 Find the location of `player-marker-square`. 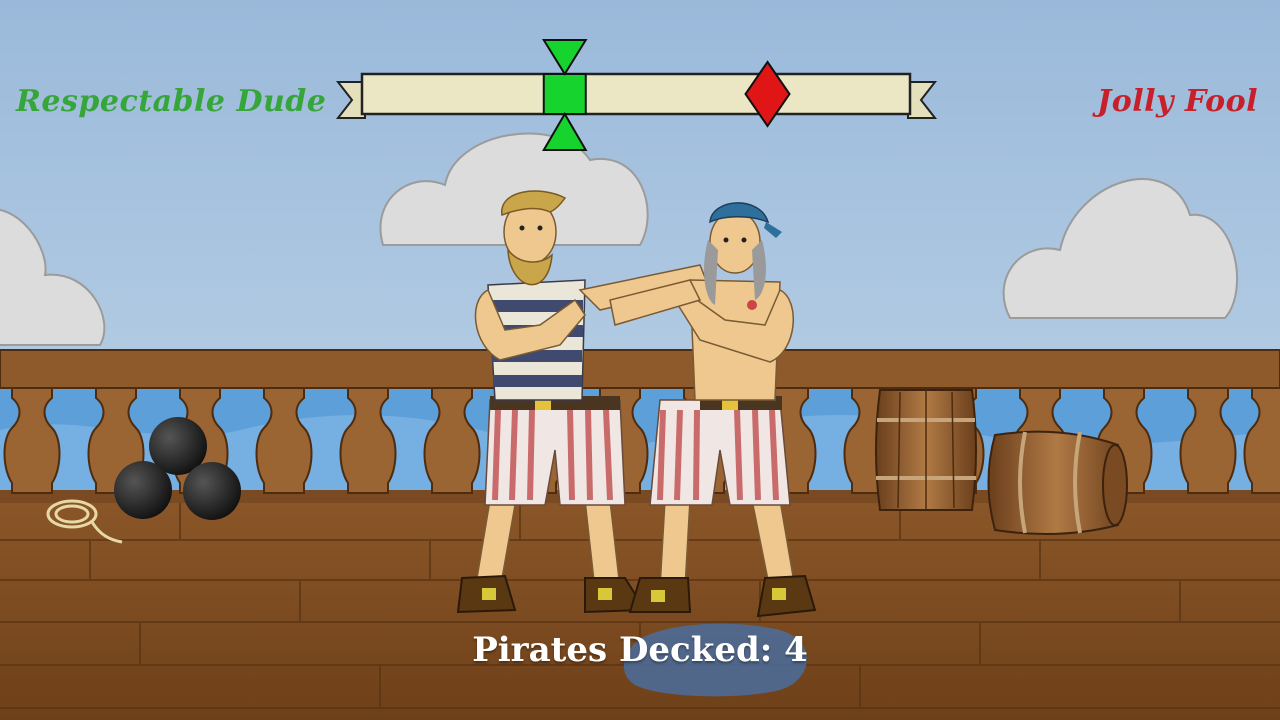

player-marker-square is located at coordinates (564, 94).